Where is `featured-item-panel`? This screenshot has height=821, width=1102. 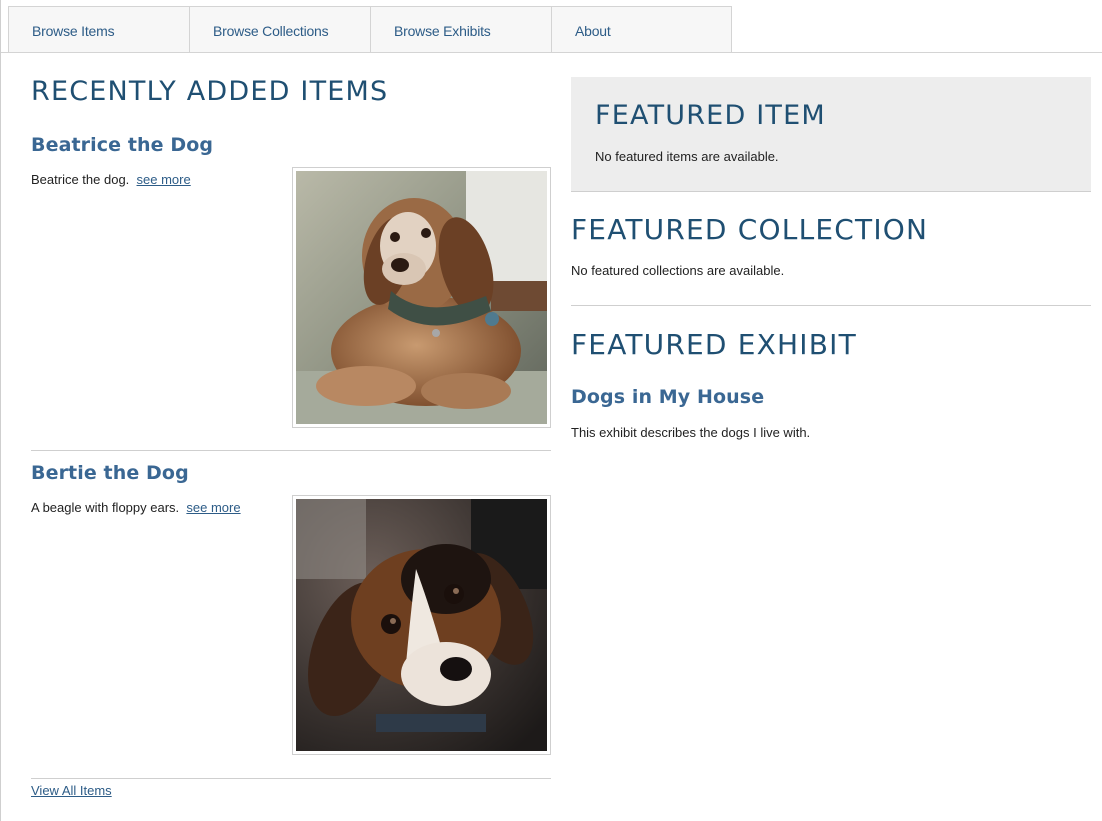 featured-item-panel is located at coordinates (831, 134).